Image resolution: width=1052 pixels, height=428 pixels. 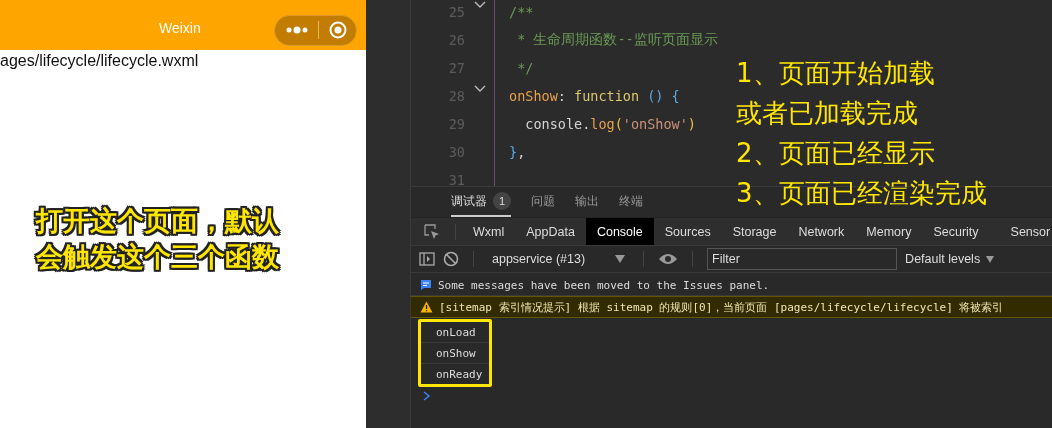 I want to click on devtools-tab: AppData, so click(x=550, y=231).